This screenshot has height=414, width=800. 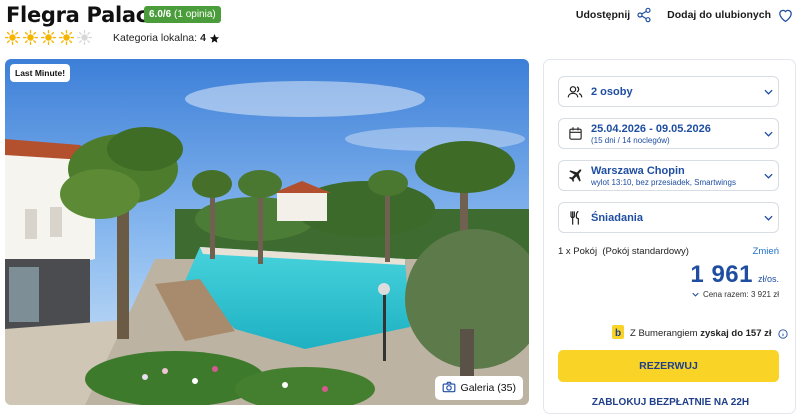 What do you see at coordinates (160, 14) in the screenshot?
I see `rating-score: 6.0/6` at bounding box center [160, 14].